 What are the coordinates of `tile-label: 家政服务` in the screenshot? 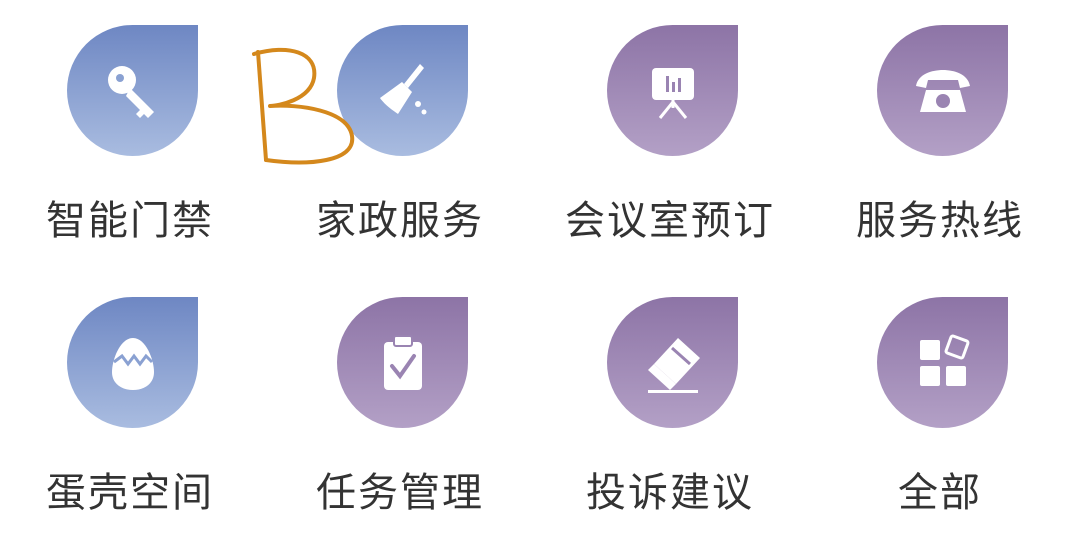 It's located at (400, 221).